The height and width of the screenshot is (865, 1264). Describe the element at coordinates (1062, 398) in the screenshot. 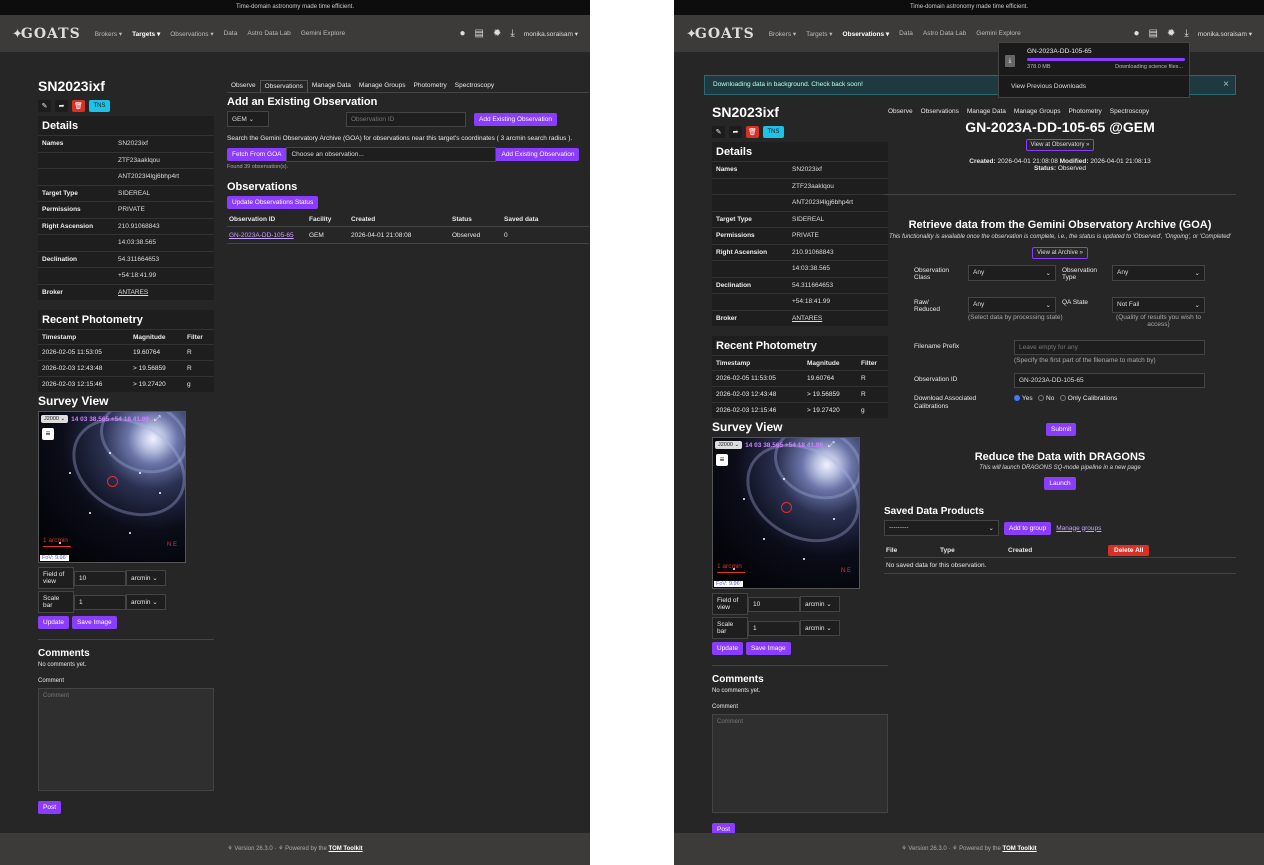

I see `radio-only-calibrations` at that location.